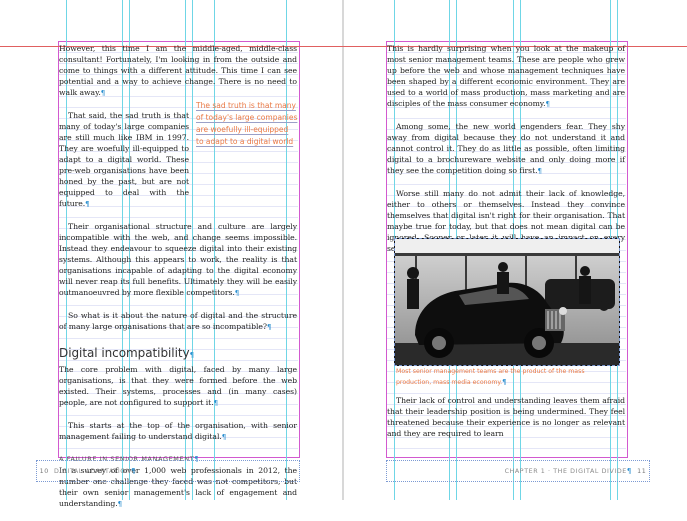 This screenshot has height=521, width=687. I want to click on left-footer: 10 DIGITAL ADAPTATION¶, so click(168, 471).